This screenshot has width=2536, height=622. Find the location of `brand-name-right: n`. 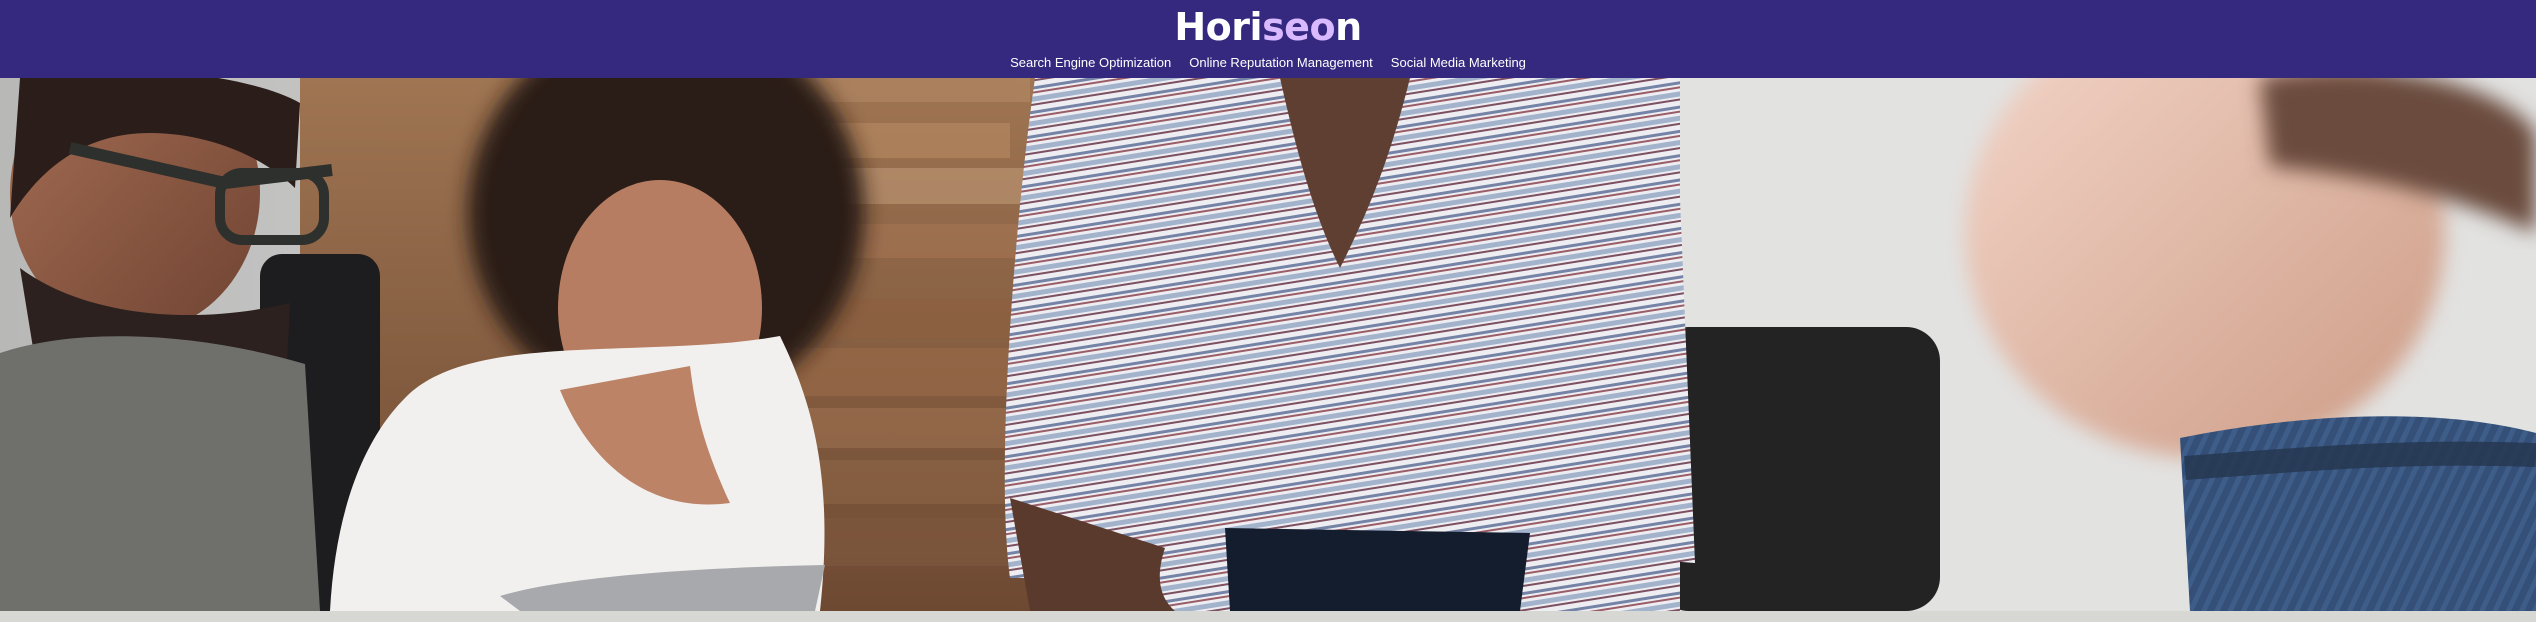

brand-name-right: n is located at coordinates (1348, 27).